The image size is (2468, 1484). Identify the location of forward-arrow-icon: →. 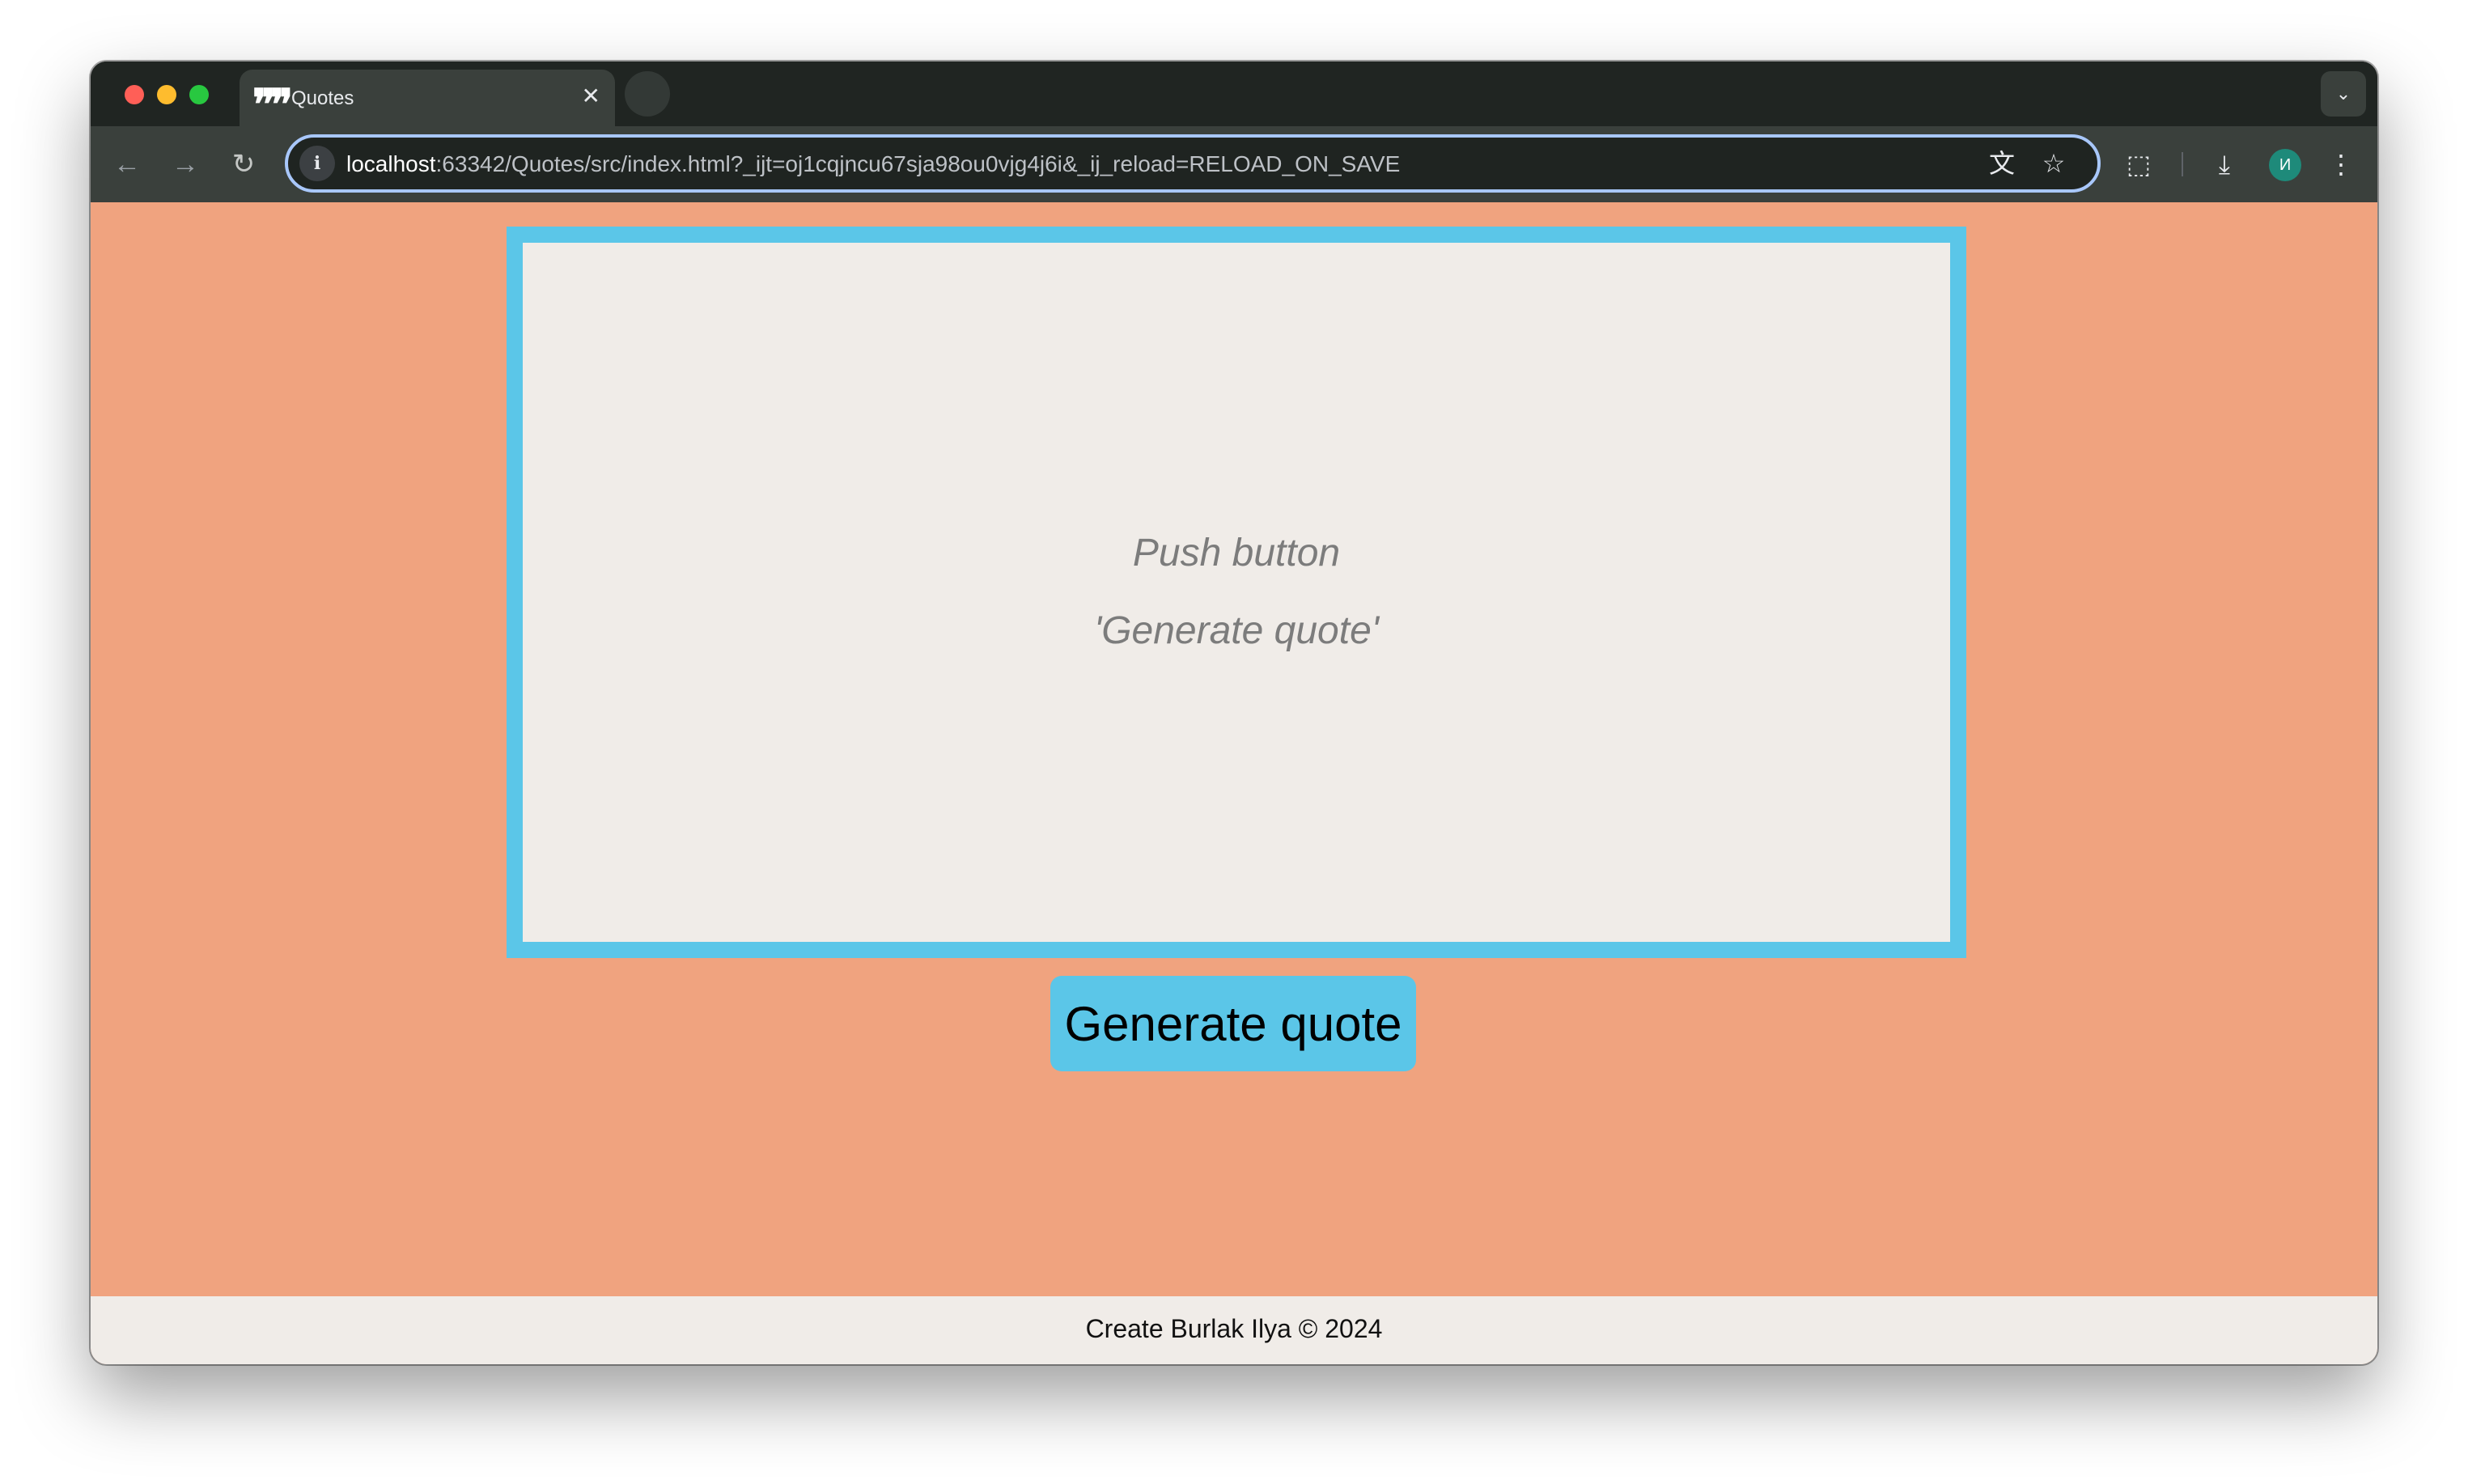
(185, 165).